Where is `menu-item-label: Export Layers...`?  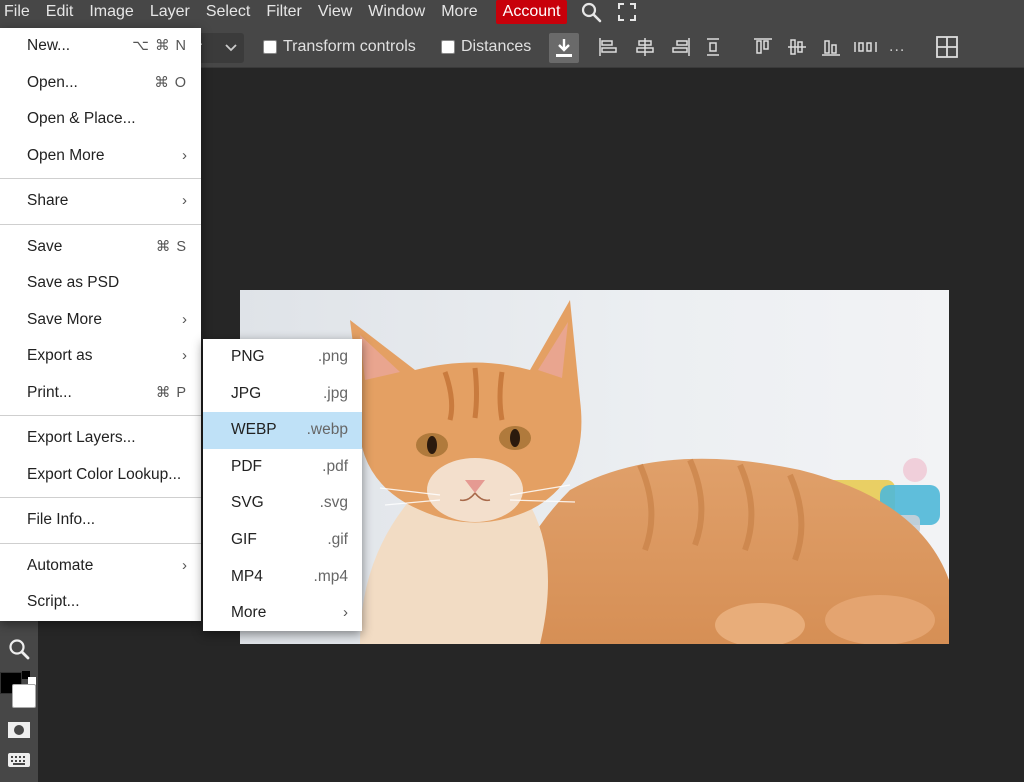 menu-item-label: Export Layers... is located at coordinates (81, 437).